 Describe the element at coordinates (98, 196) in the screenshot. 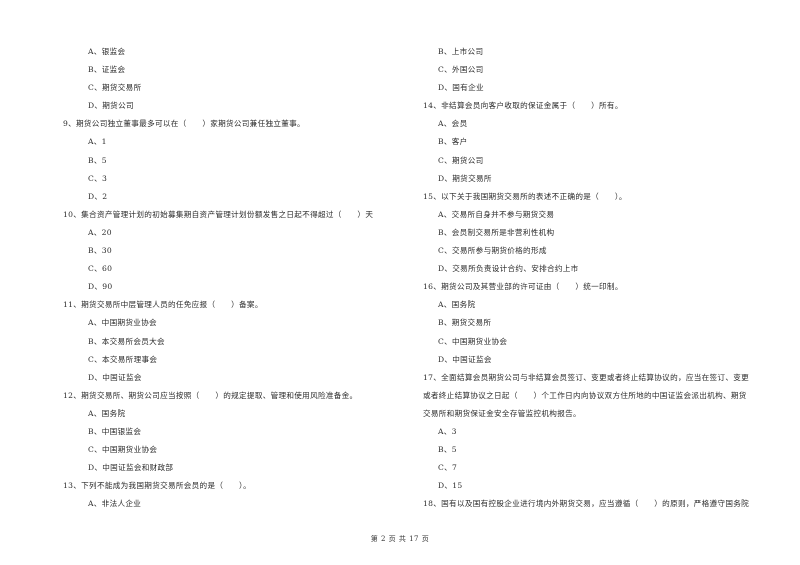

I see `answer-option: D、2` at that location.